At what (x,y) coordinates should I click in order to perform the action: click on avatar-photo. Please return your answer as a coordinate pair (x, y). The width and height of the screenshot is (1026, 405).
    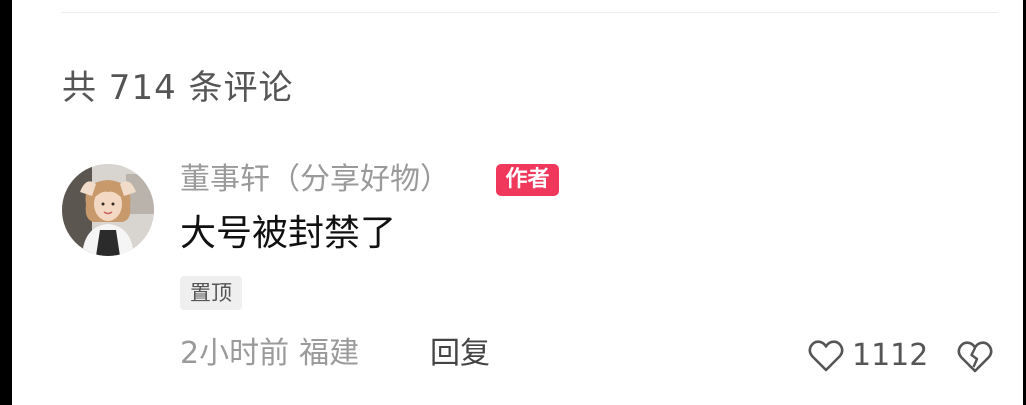
    Looking at the image, I should click on (108, 210).